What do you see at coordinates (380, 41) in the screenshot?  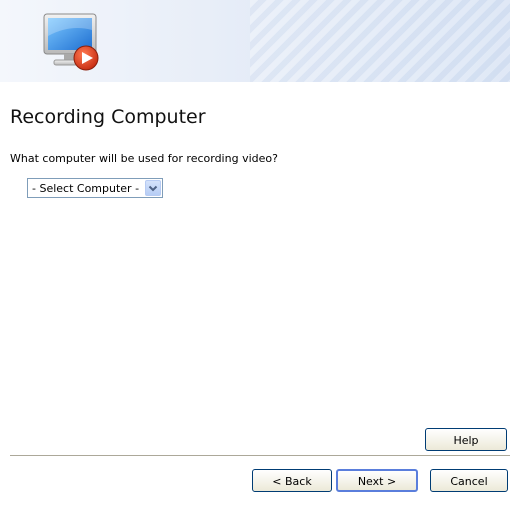 I see `banner-pattern` at bounding box center [380, 41].